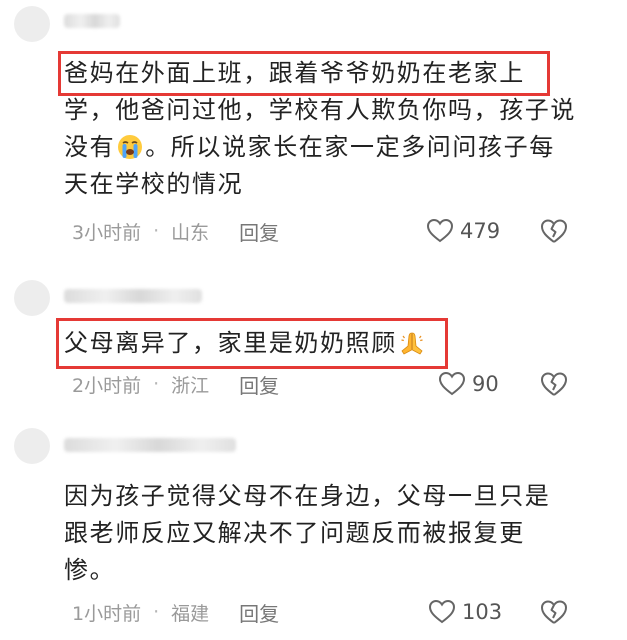 This screenshot has height=640, width=627. I want to click on comment-location: 福建, so click(190, 613).